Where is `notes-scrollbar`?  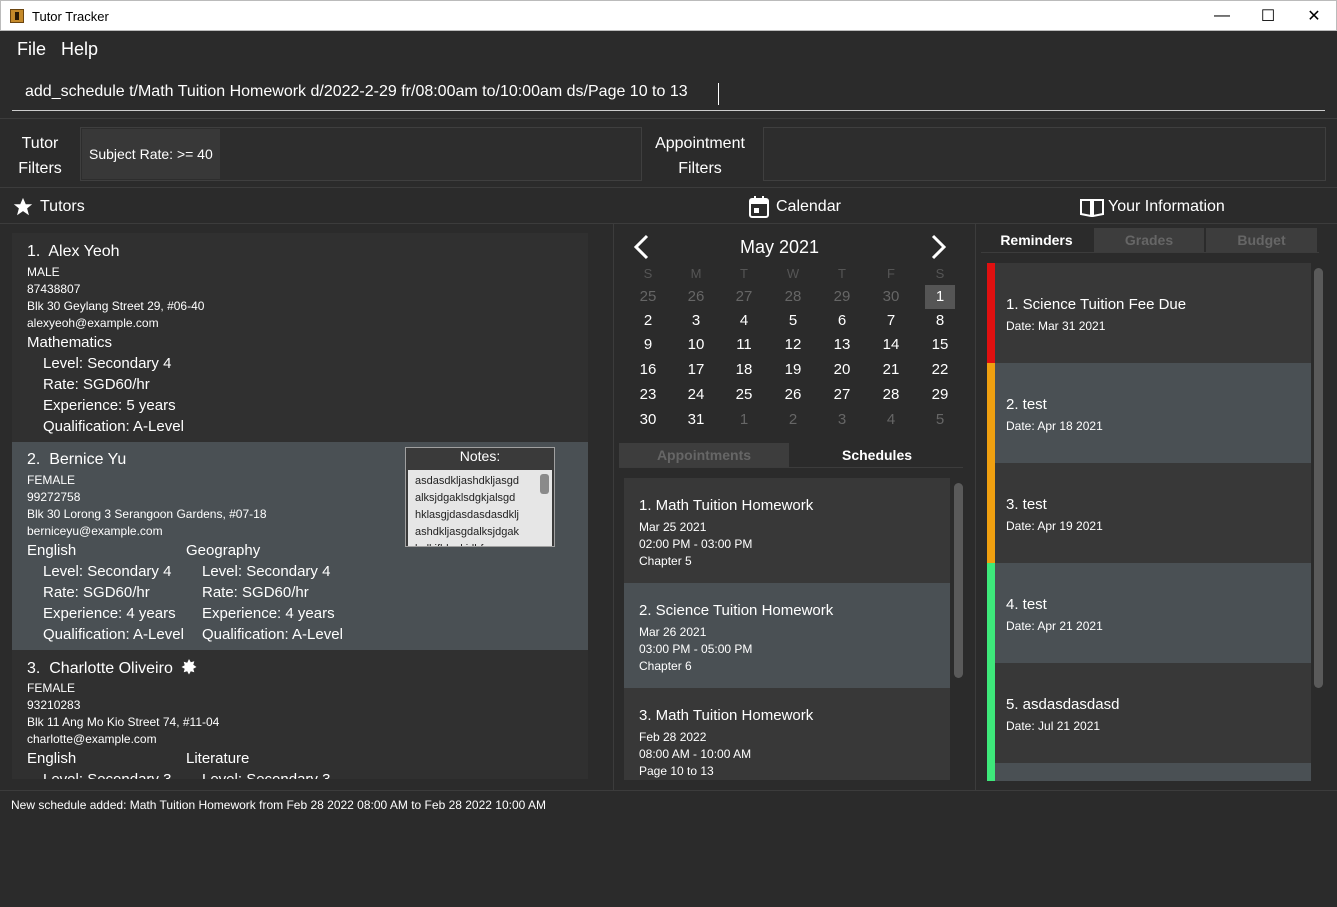
notes-scrollbar is located at coordinates (544, 484).